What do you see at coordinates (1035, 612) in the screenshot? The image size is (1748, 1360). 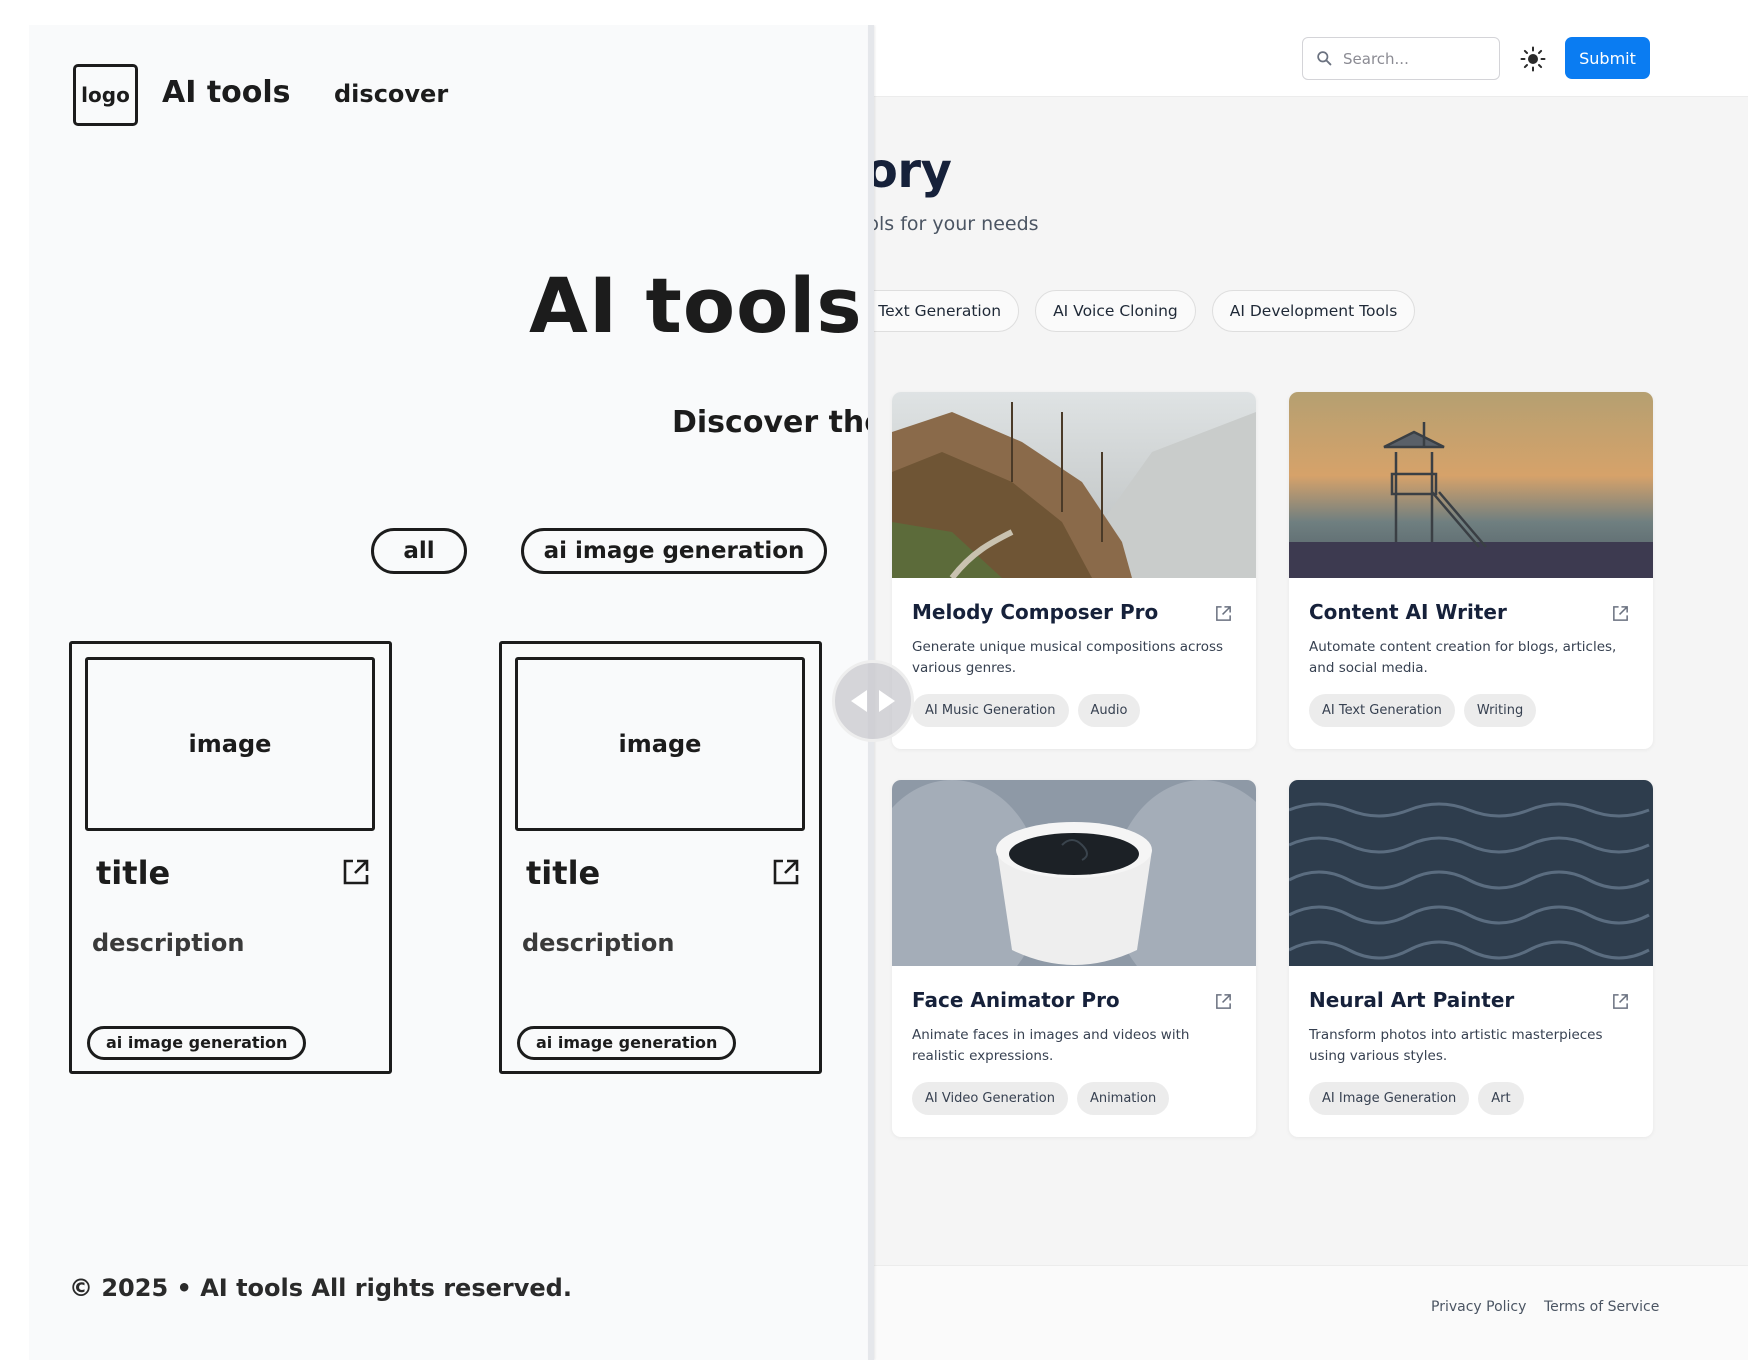 I see `tool-title: Melody Composer Pro` at bounding box center [1035, 612].